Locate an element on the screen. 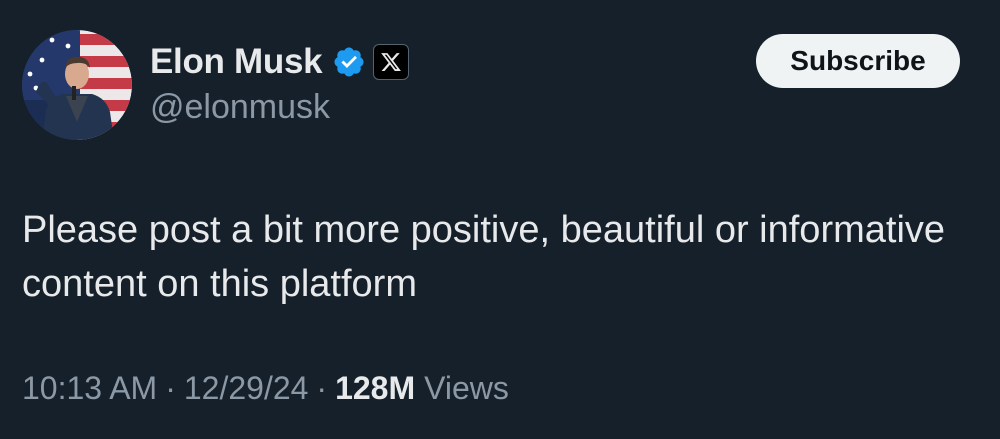  display-name: Elon Musk is located at coordinates (236, 62).